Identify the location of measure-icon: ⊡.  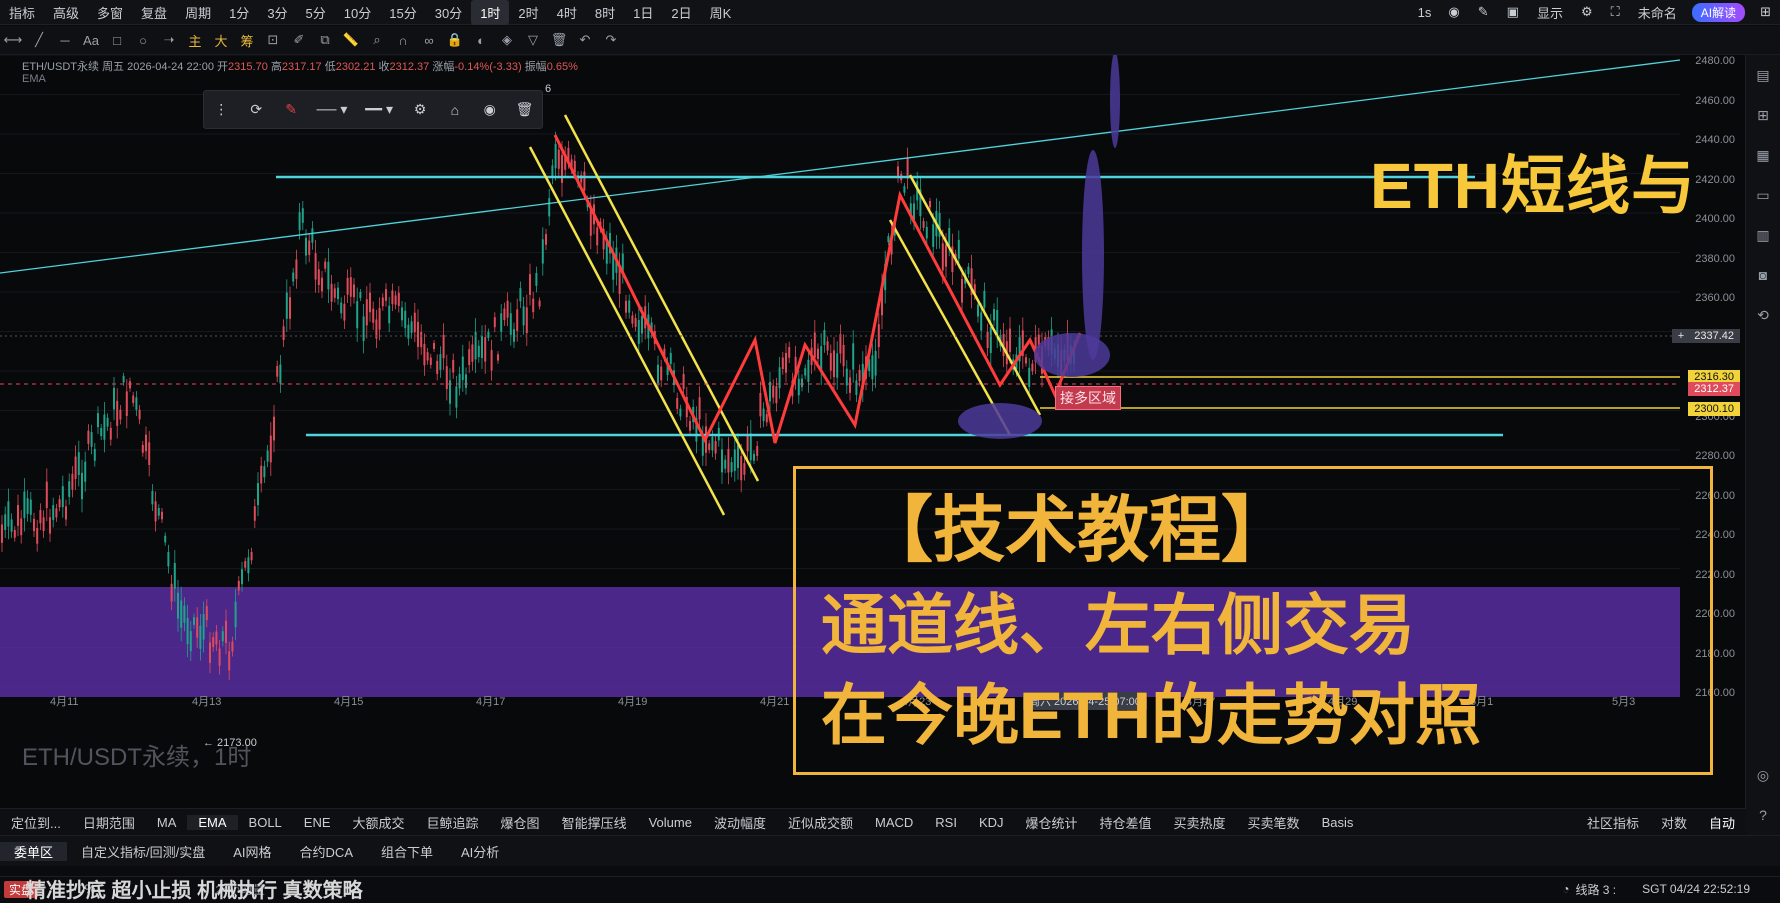
(273, 40).